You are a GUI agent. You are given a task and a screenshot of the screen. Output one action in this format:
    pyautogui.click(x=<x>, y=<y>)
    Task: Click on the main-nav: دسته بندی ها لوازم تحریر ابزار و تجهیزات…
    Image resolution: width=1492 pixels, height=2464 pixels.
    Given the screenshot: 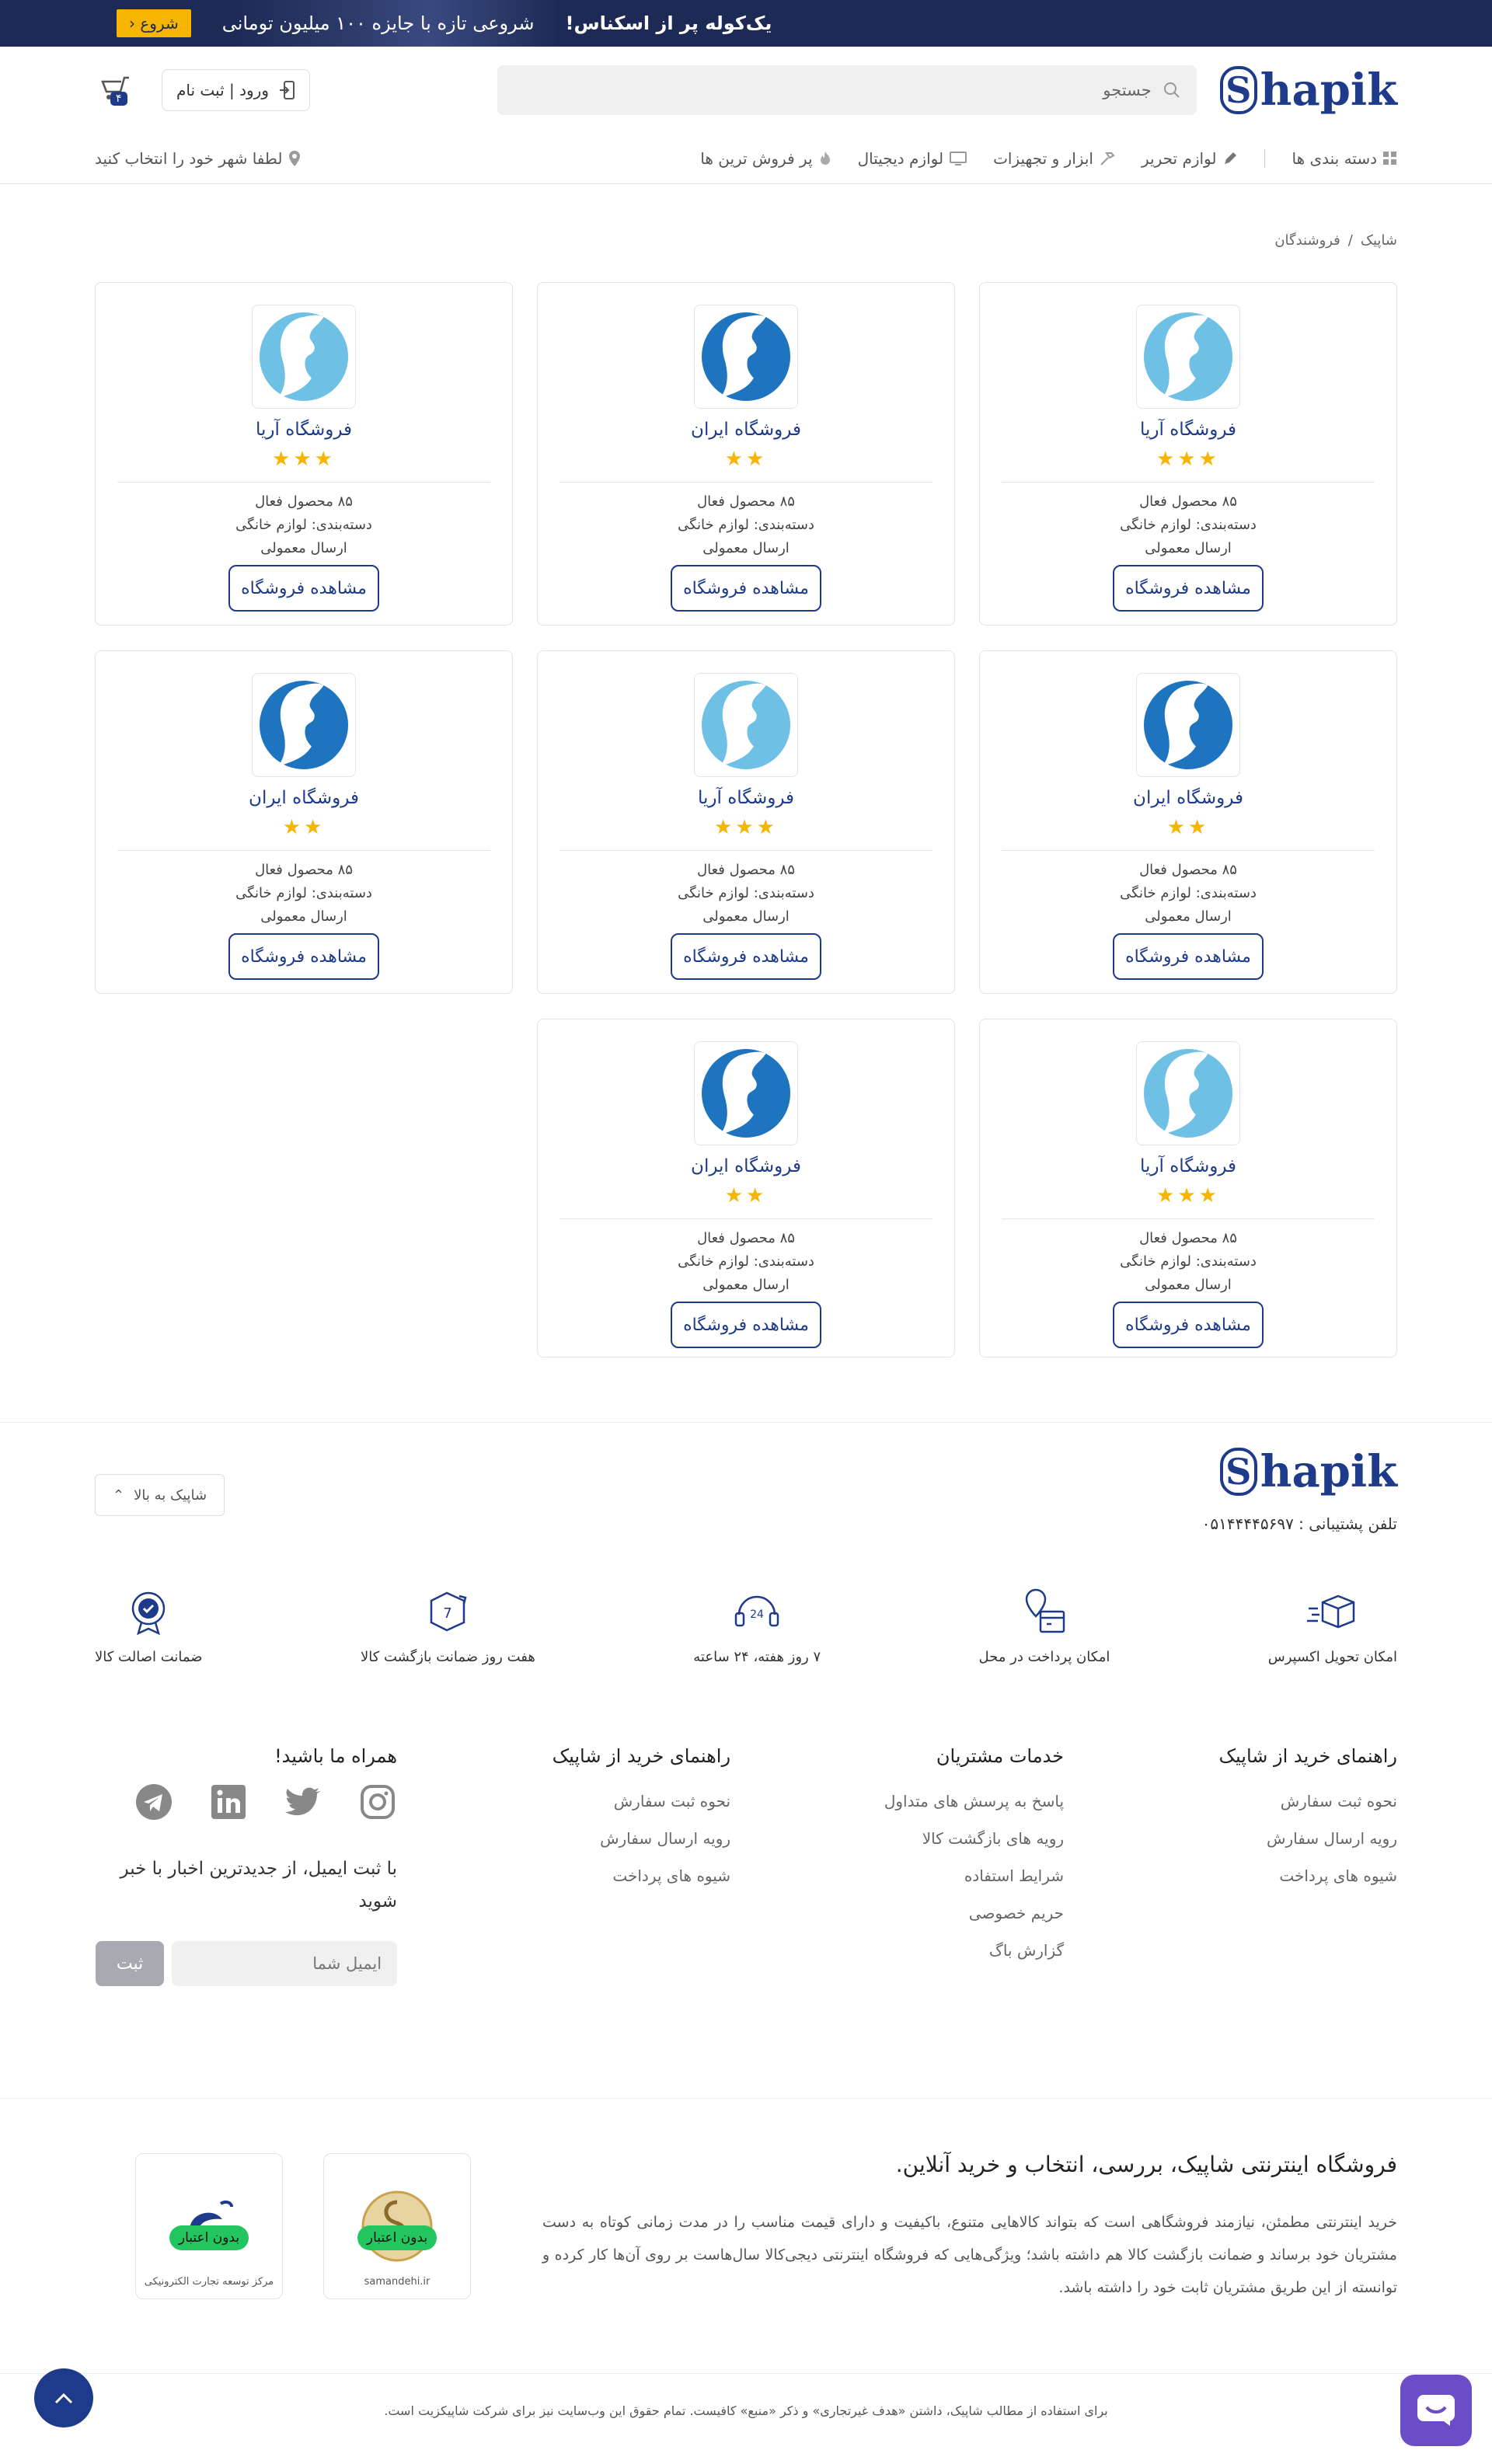 What is the action you would take?
    pyautogui.click(x=746, y=159)
    